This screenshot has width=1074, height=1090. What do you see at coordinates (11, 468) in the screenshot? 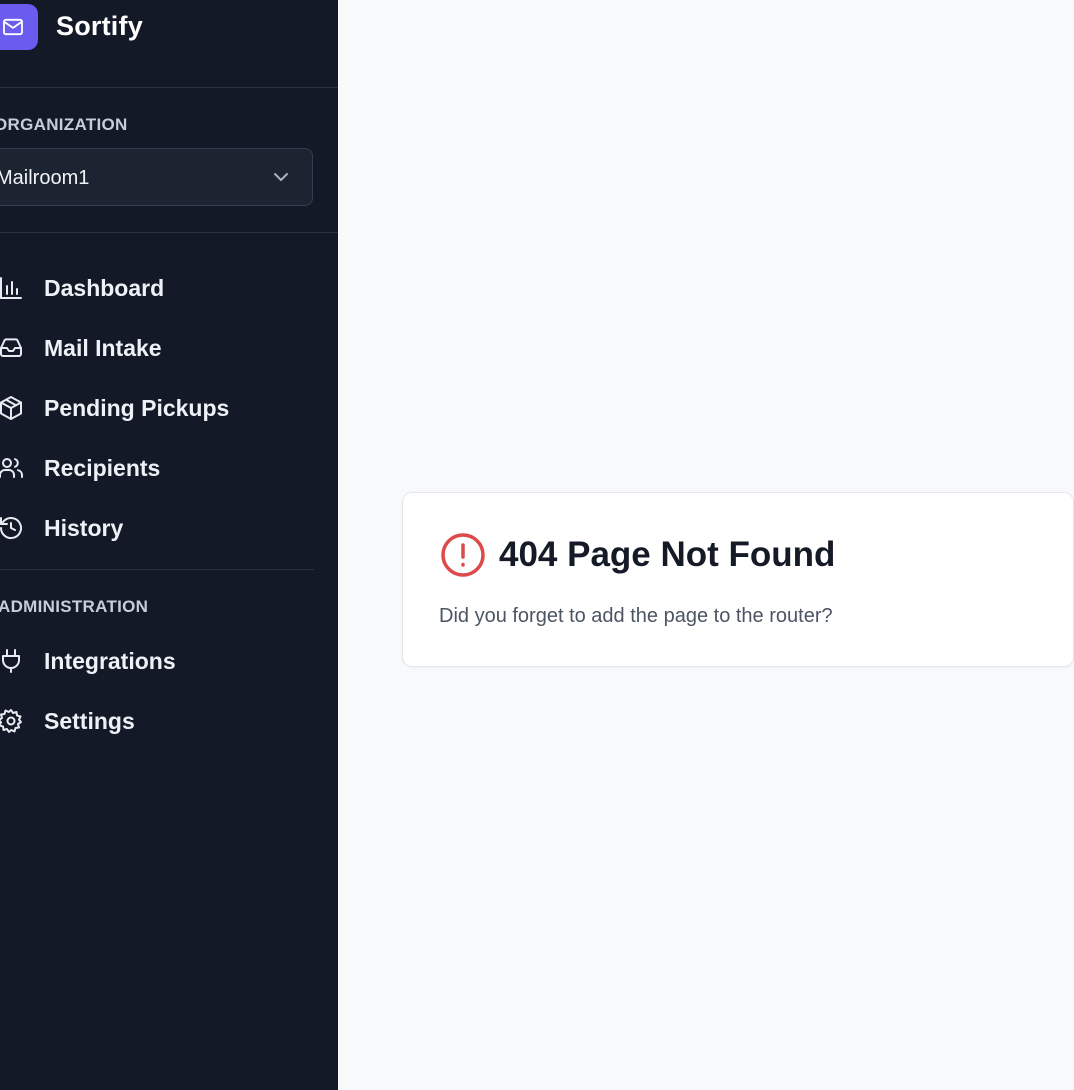
I see `users-icon` at bounding box center [11, 468].